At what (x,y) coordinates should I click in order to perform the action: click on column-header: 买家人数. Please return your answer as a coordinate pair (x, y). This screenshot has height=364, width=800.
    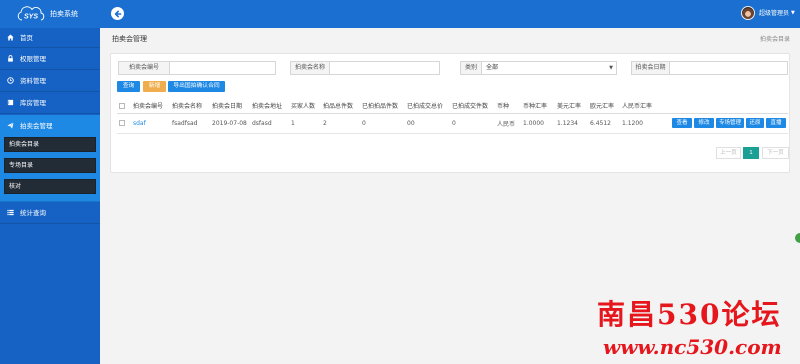
    Looking at the image, I should click on (303, 107).